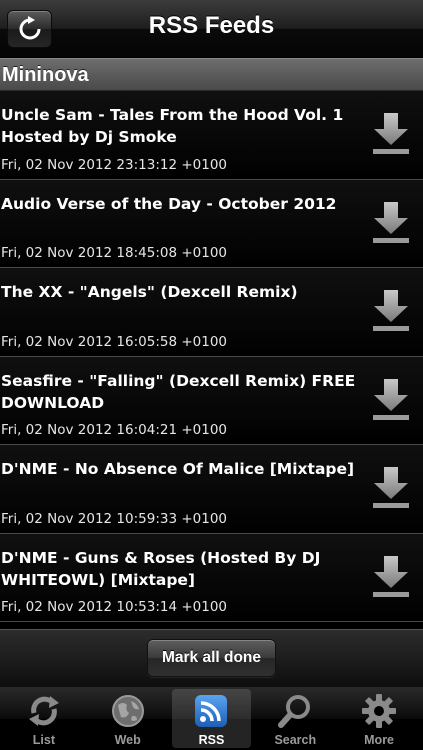 This screenshot has height=750, width=423. What do you see at coordinates (211, 711) in the screenshot?
I see `rss-icon` at bounding box center [211, 711].